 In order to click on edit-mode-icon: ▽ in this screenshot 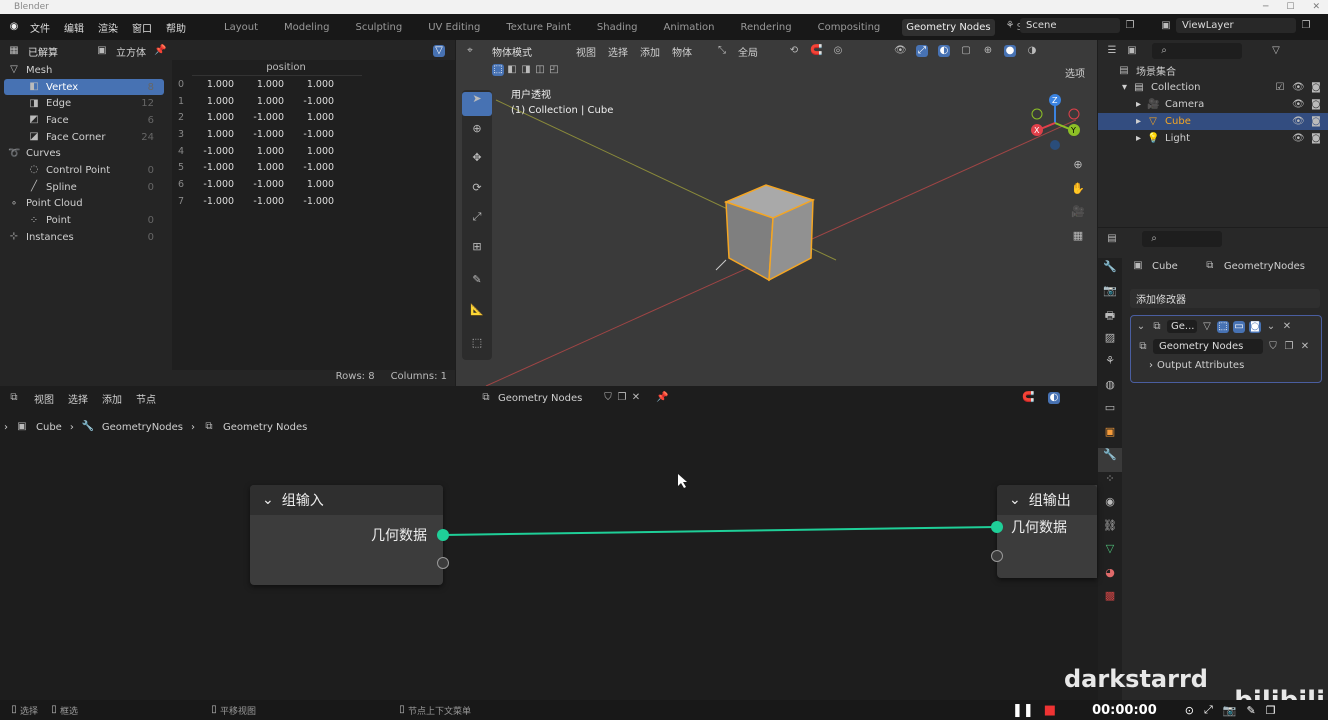, I will do `click(1207, 327)`.